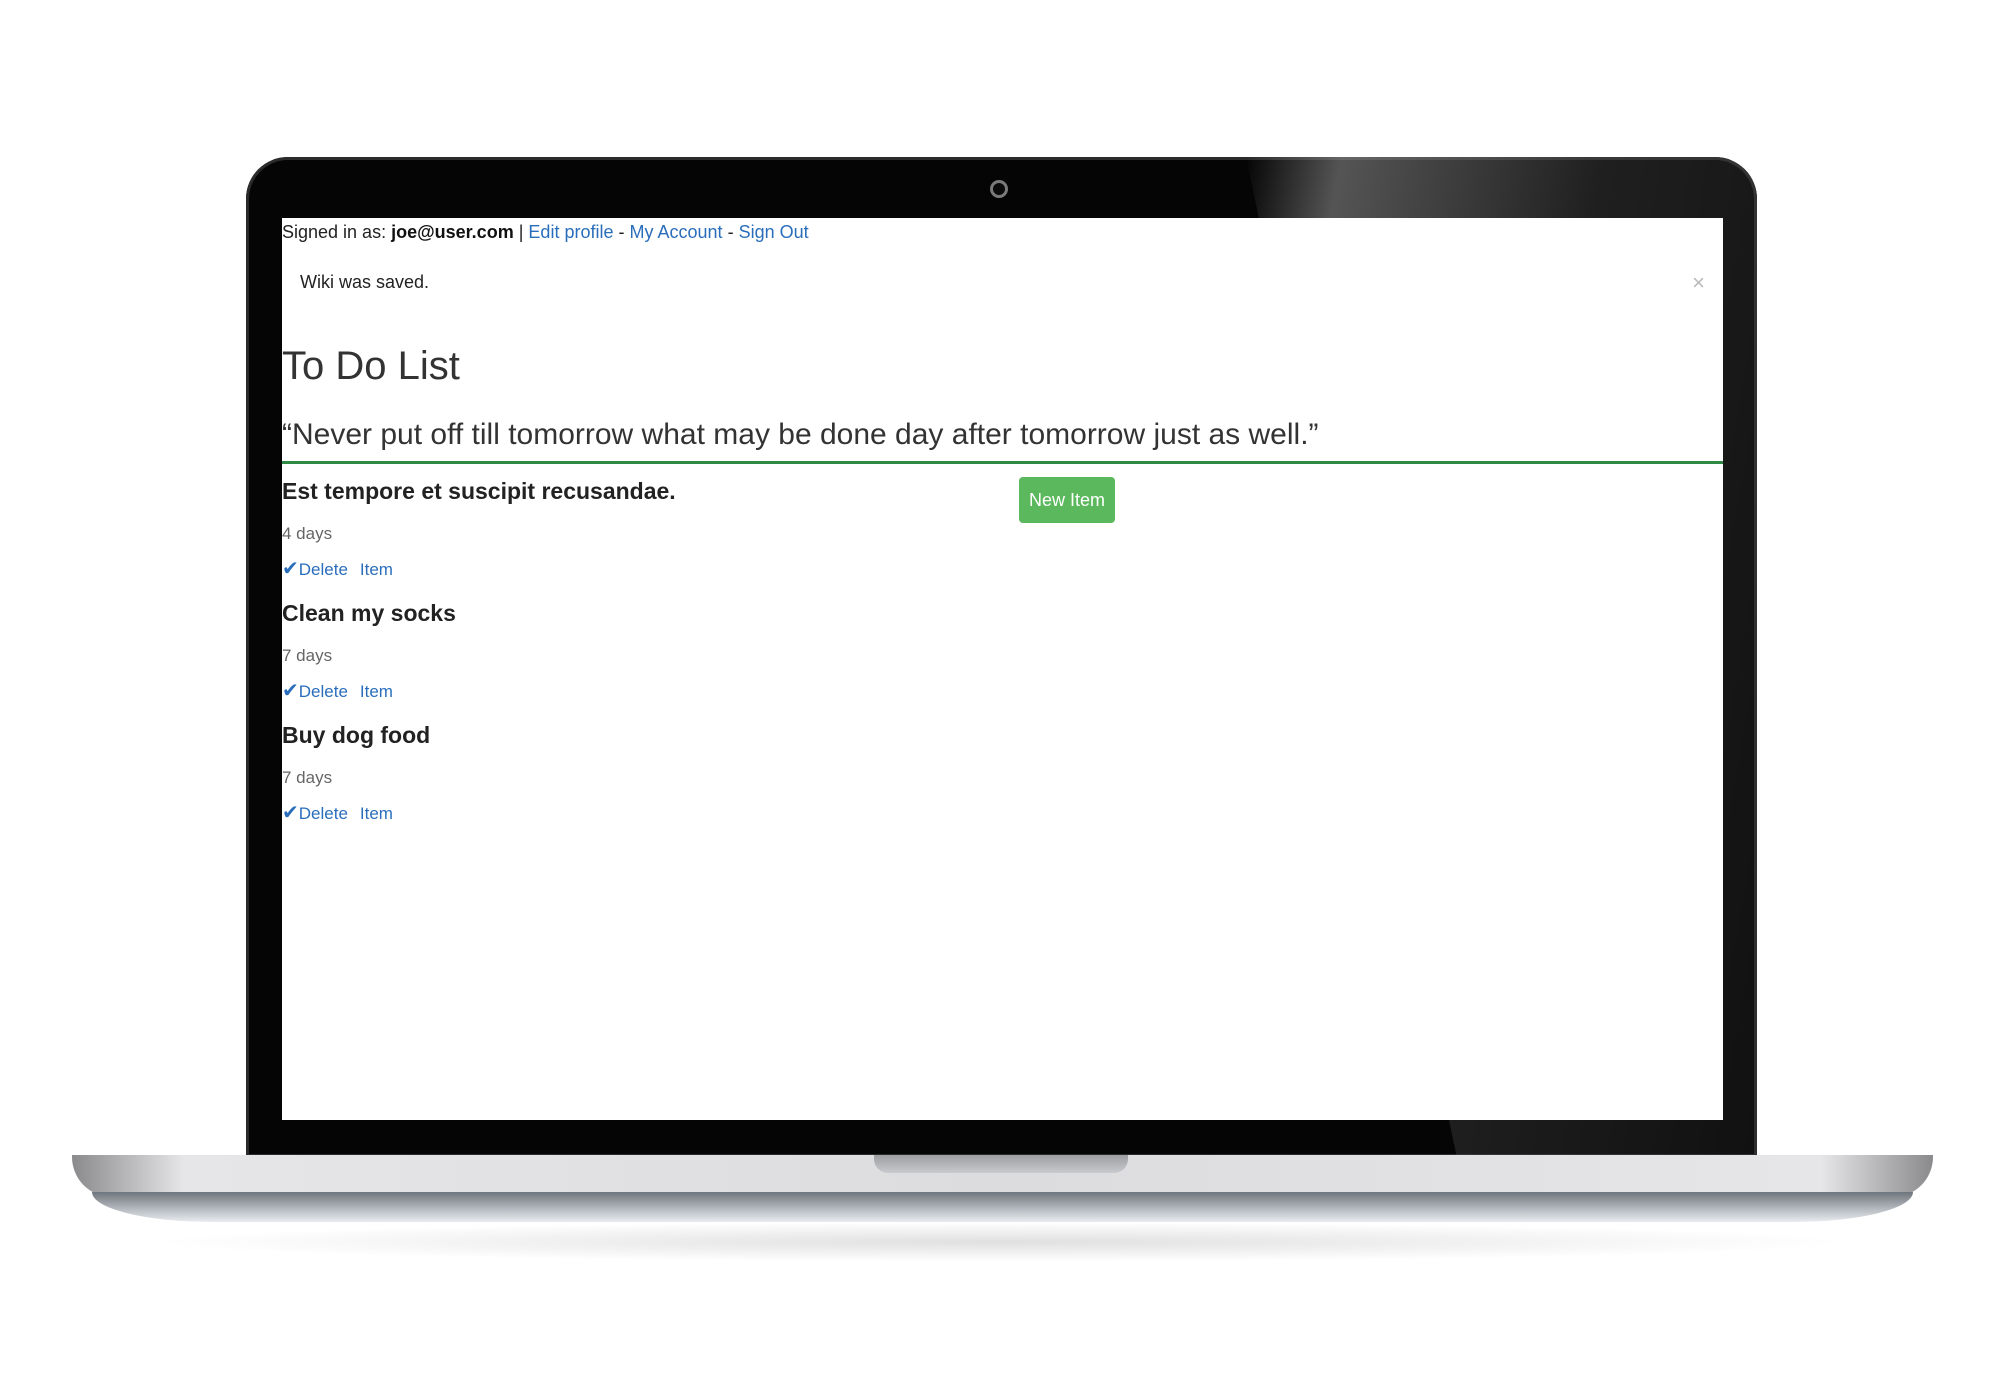  Describe the element at coordinates (1067, 500) in the screenshot. I see `new-item-button: New Item` at that location.